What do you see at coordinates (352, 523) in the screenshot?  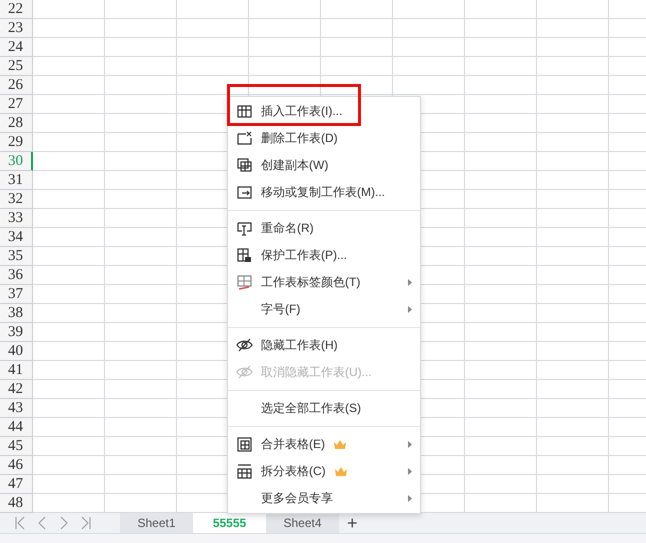 I see `add-sheet-button: +` at bounding box center [352, 523].